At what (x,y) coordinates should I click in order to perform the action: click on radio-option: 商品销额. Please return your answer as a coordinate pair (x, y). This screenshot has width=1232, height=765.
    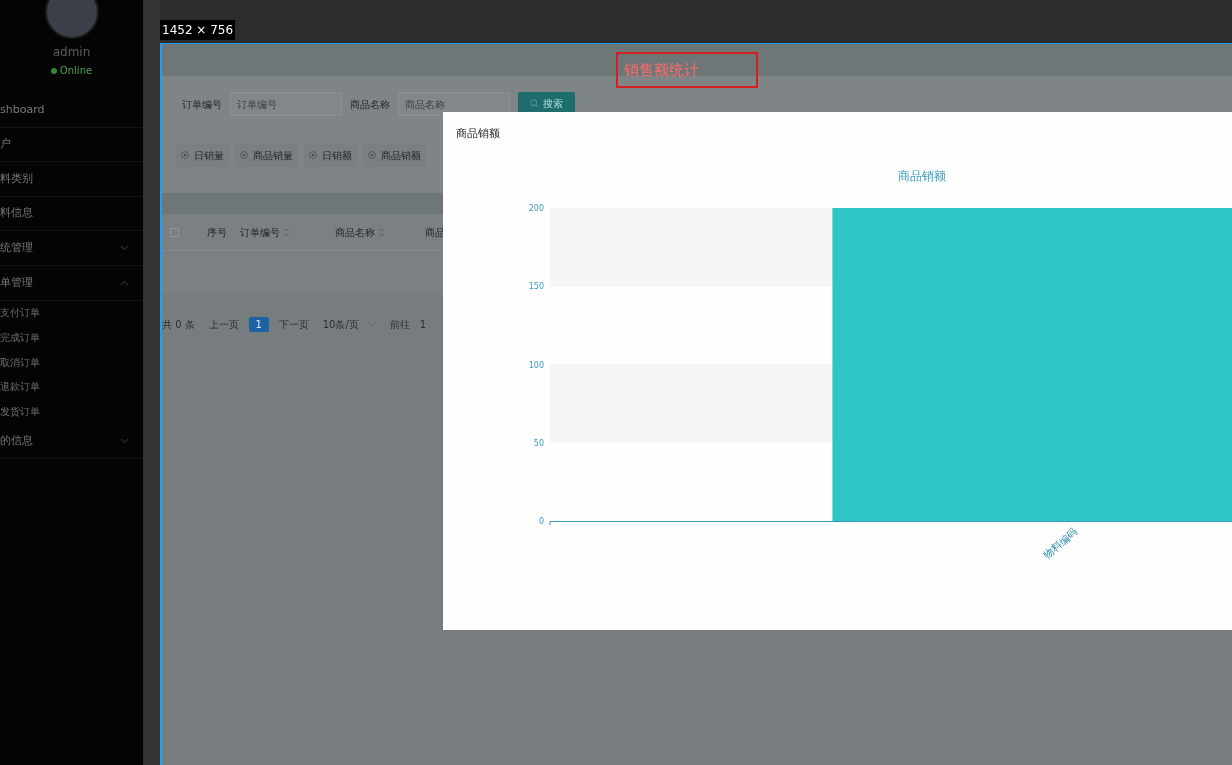
    Looking at the image, I should click on (394, 155).